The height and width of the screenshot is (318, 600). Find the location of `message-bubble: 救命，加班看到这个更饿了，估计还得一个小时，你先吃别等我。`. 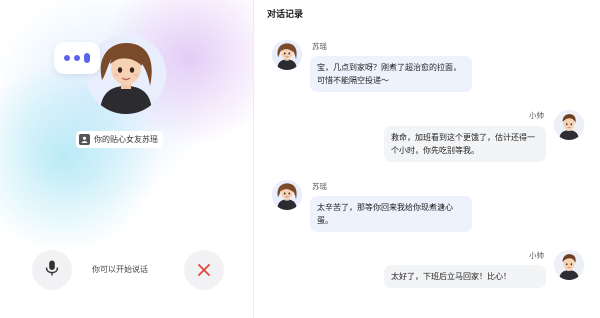

message-bubble: 救命，加班看到这个更饿了，估计还得一个小时，你先吃别等我。 is located at coordinates (465, 144).